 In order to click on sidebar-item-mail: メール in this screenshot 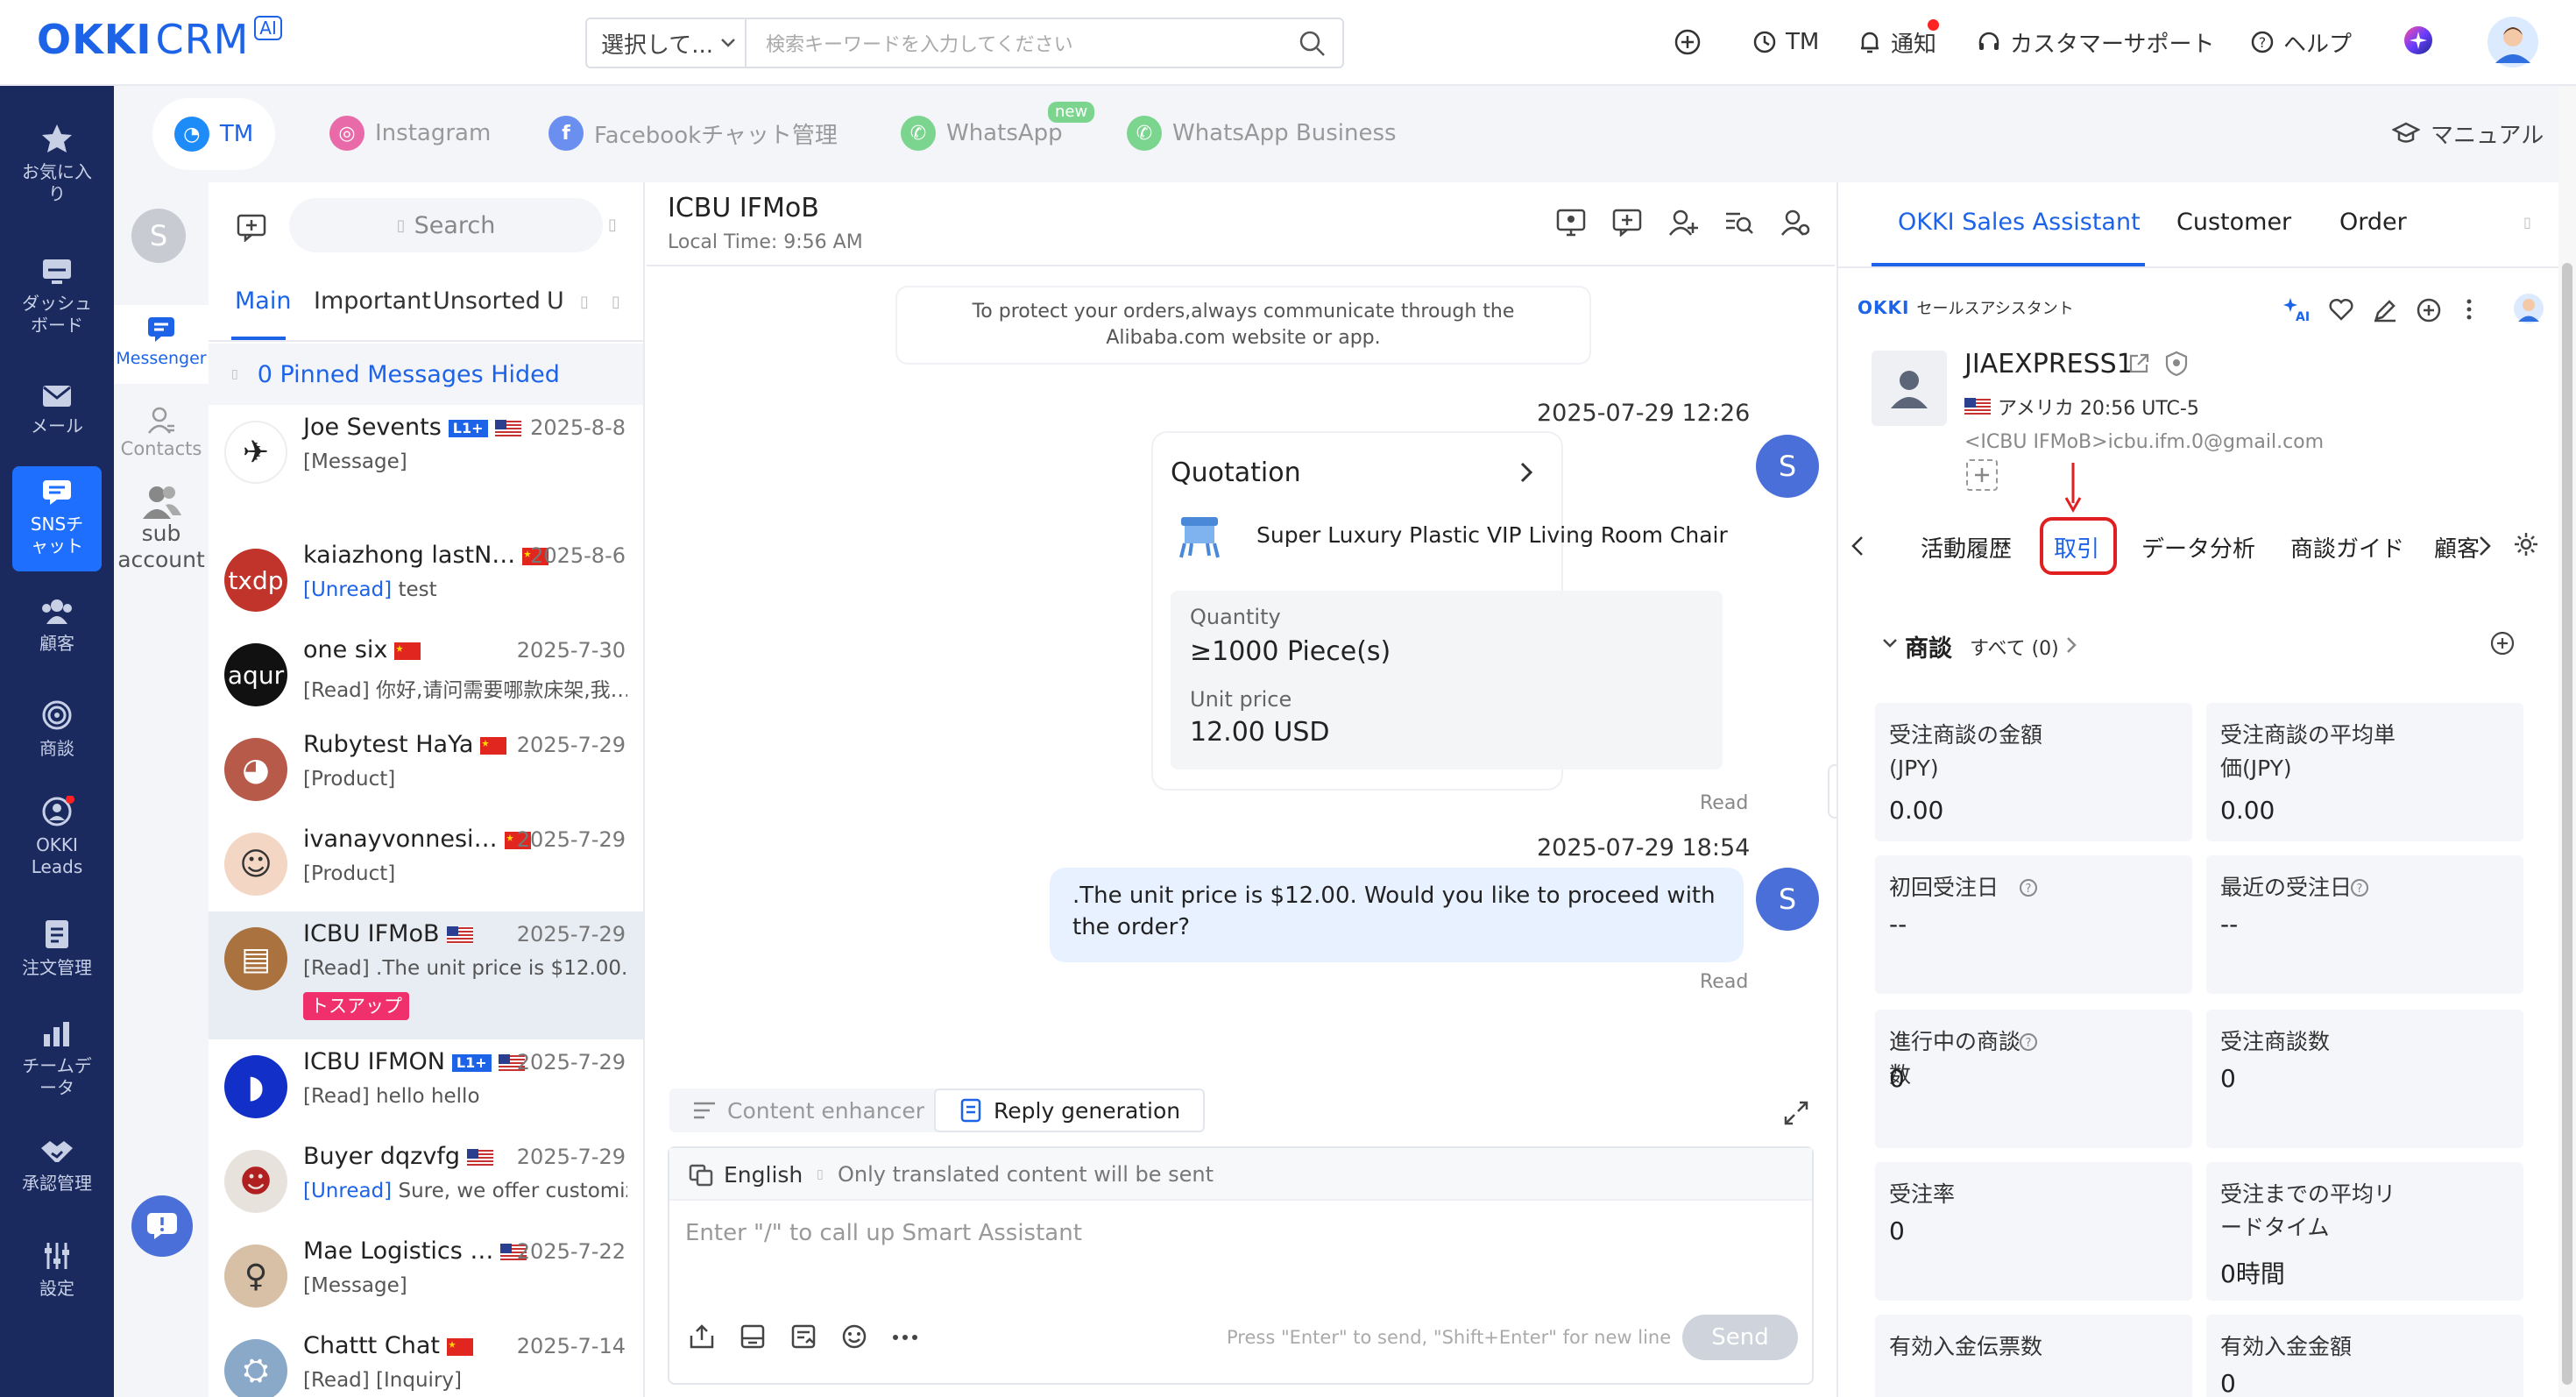, I will do `click(57, 410)`.